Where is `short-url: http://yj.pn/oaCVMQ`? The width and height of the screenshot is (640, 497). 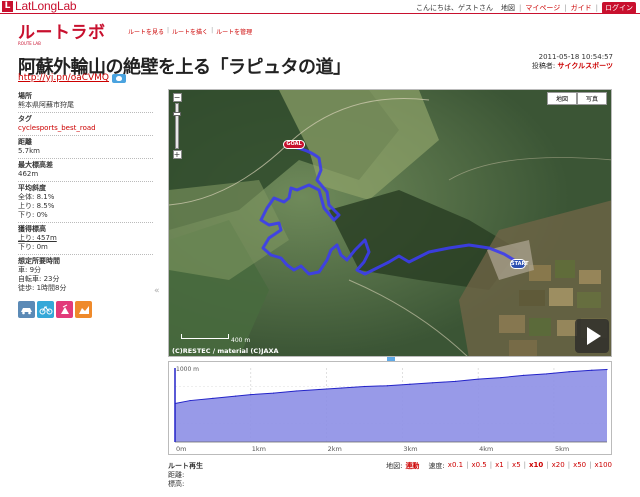
short-url: http://yj.pn/oaCVMQ is located at coordinates (72, 78).